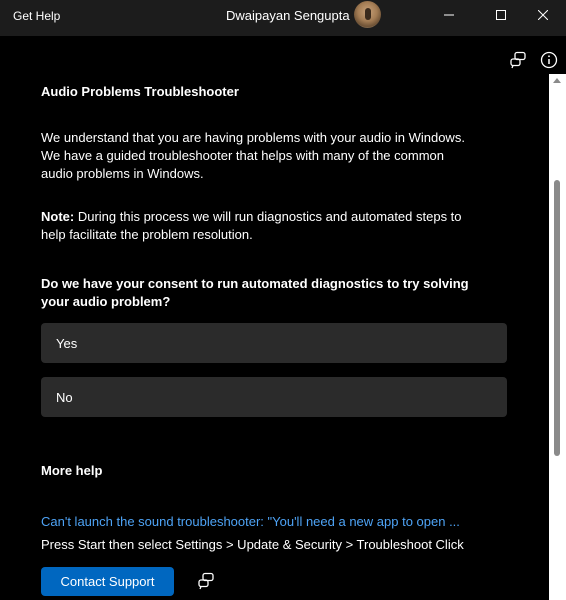  Describe the element at coordinates (67, 343) in the screenshot. I see `yes-label: Yes` at that location.